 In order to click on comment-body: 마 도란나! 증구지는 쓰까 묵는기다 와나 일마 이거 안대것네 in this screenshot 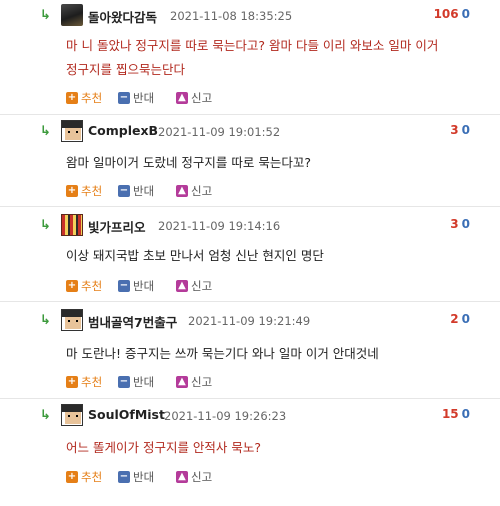, I will do `click(266, 354)`.